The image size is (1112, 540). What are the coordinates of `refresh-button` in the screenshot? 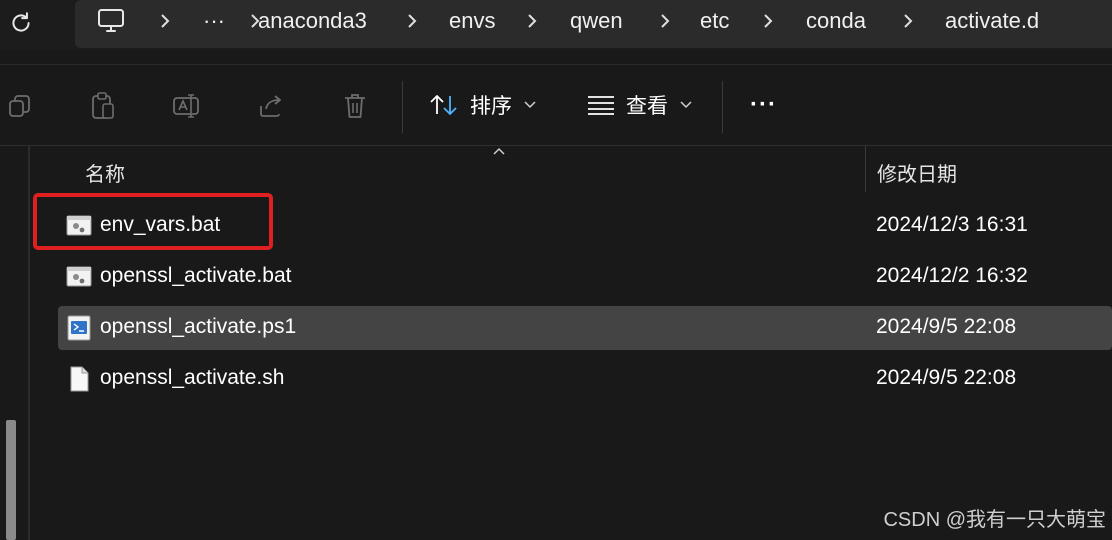 It's located at (21, 23).